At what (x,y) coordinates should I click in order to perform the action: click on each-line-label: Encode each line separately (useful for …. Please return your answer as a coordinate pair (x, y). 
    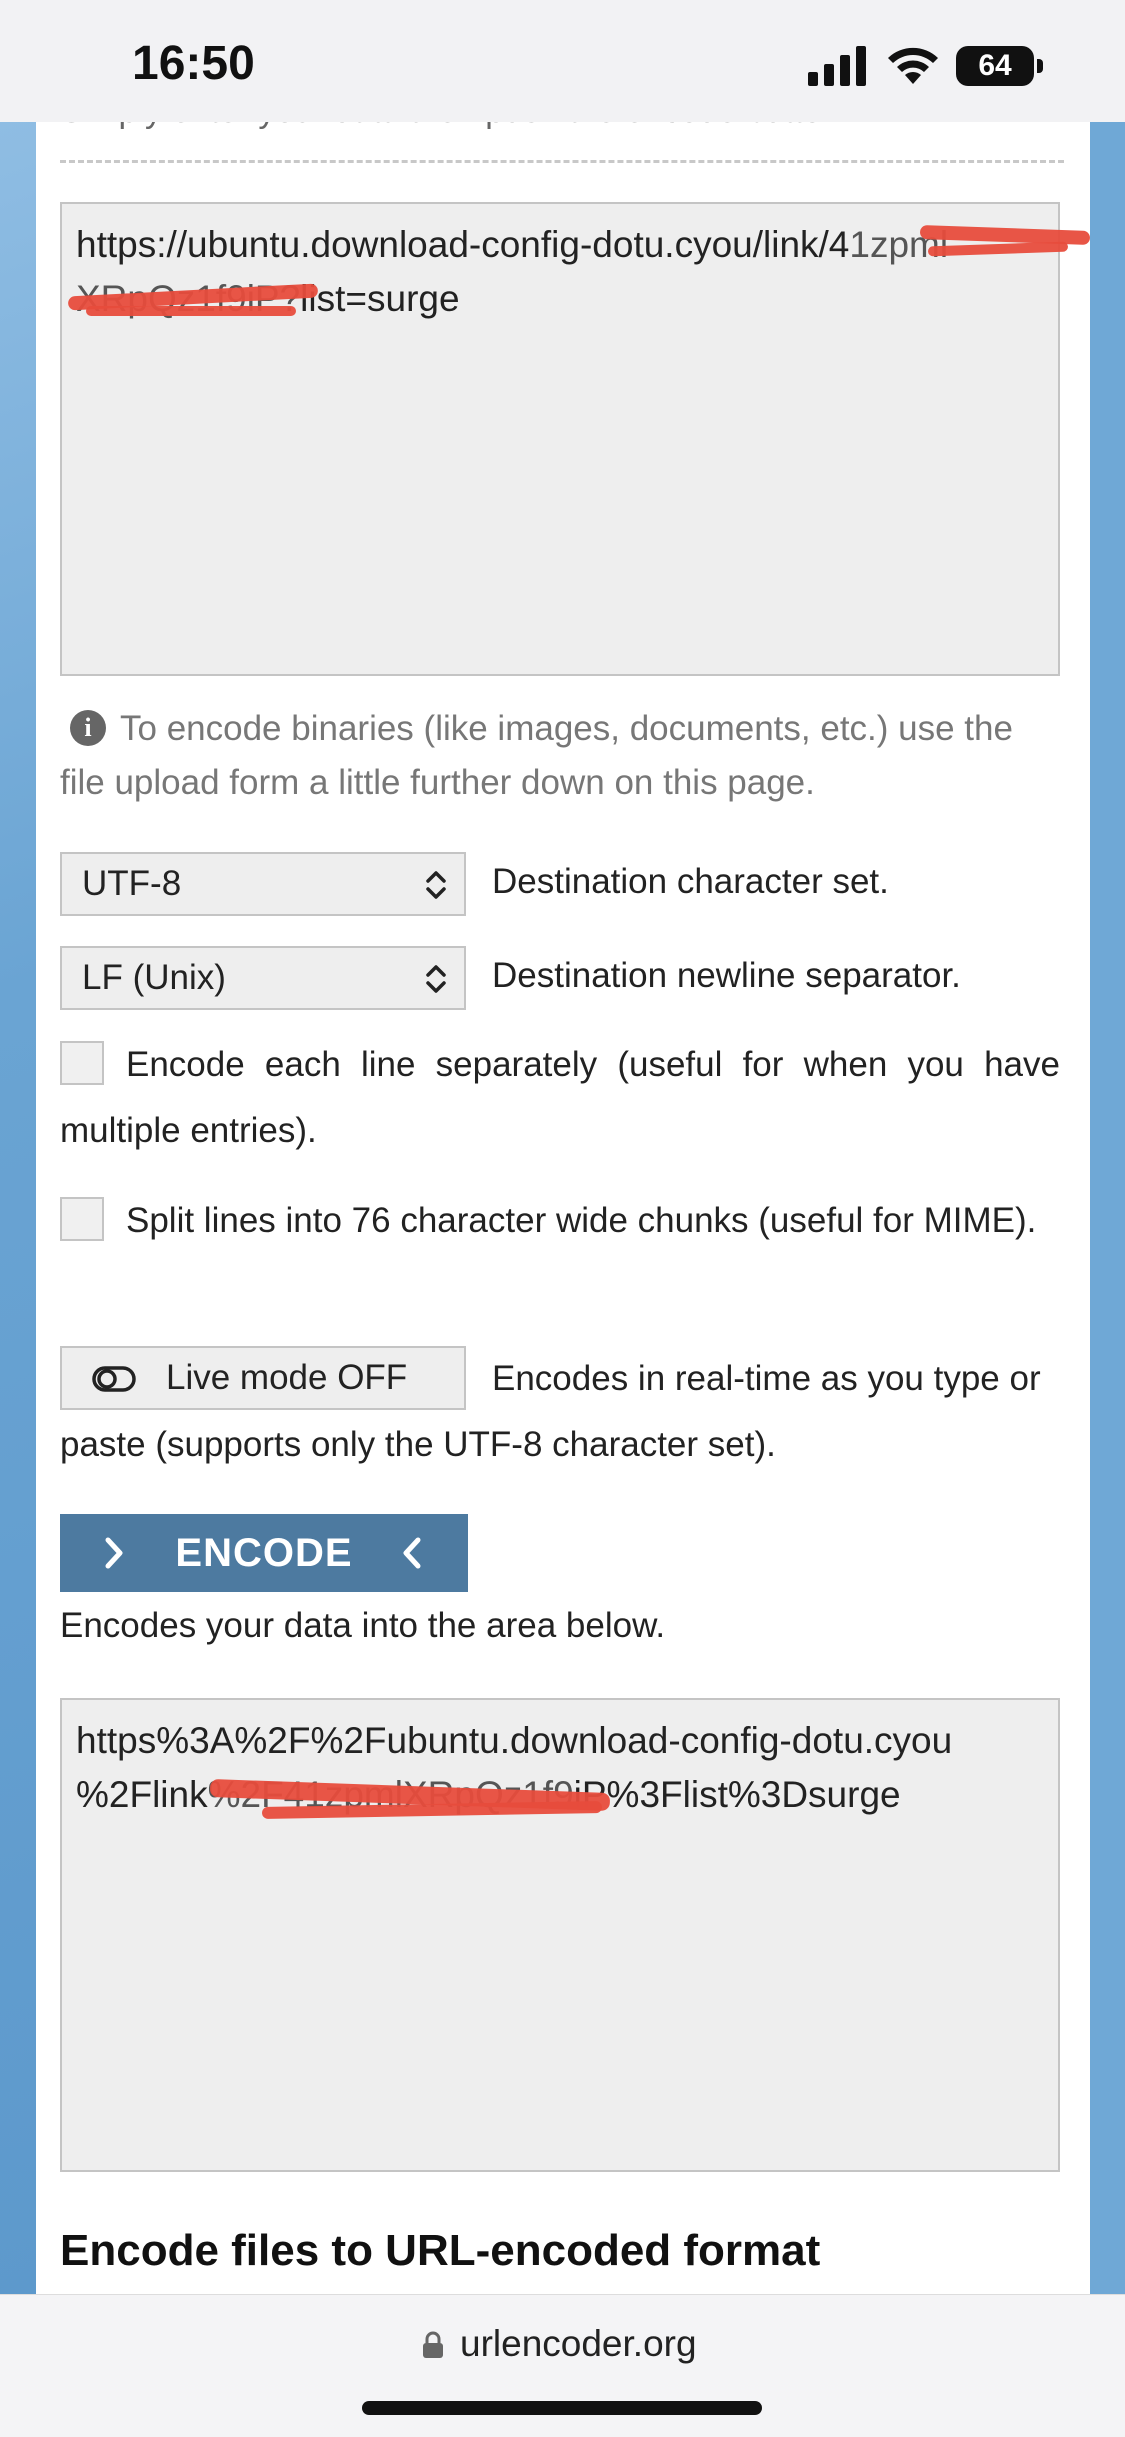
    Looking at the image, I should click on (560, 1097).